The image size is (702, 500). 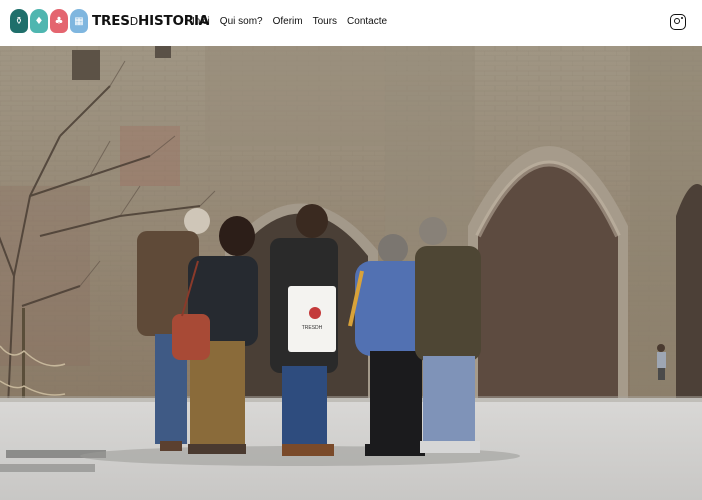 What do you see at coordinates (39, 21) in the screenshot?
I see `logo-amphora-icon: ♦` at bounding box center [39, 21].